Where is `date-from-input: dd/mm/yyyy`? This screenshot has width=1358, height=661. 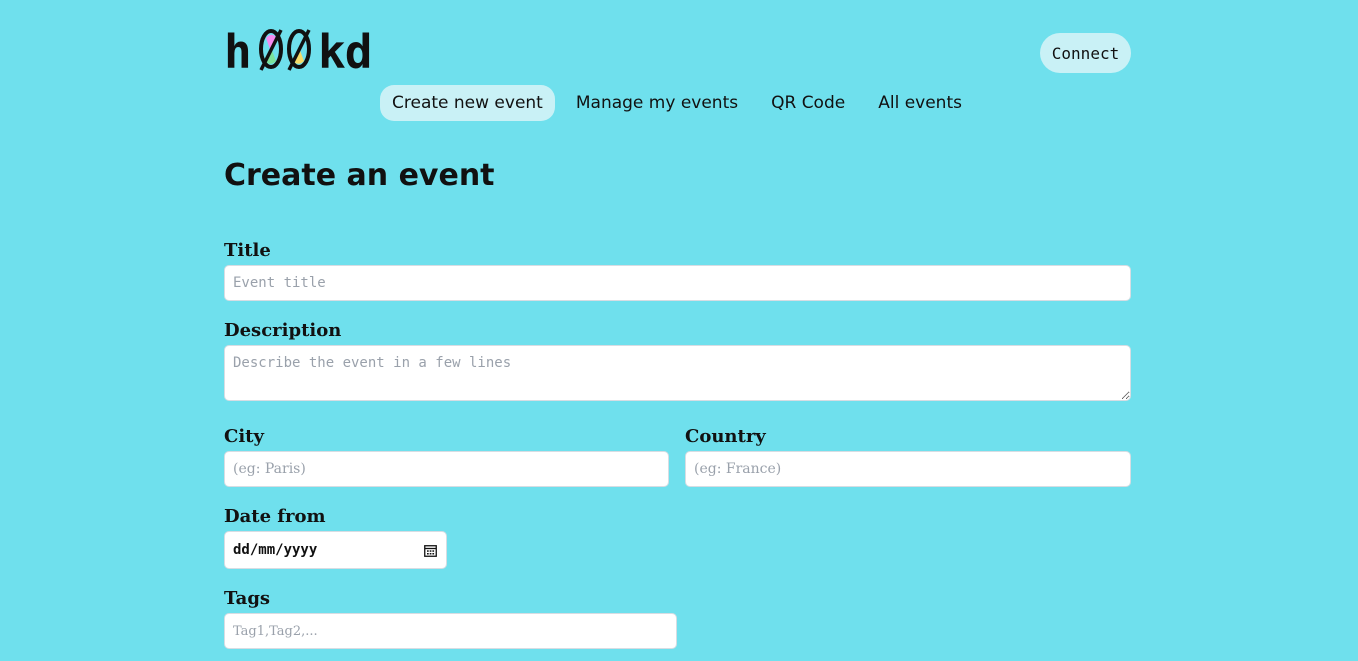
date-from-input: dd/mm/yyyy is located at coordinates (335, 550).